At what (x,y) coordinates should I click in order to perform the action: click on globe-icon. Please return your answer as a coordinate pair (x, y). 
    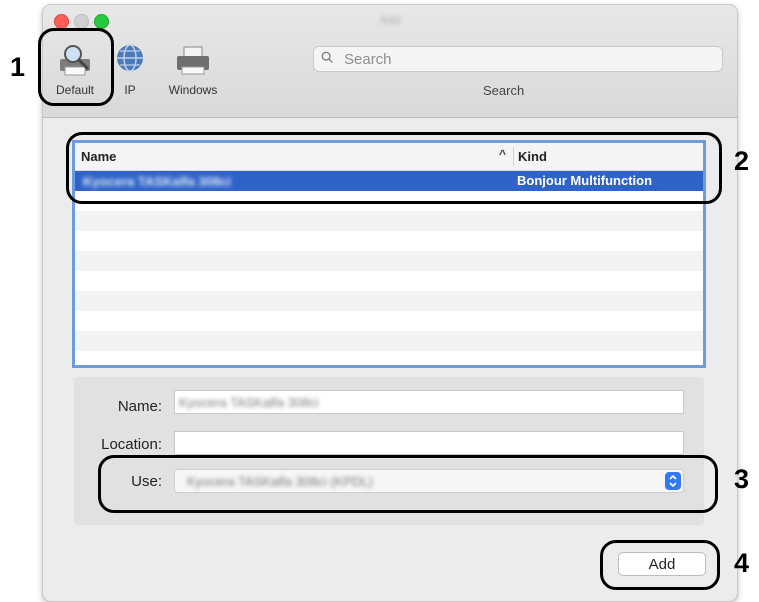
    Looking at the image, I should click on (130, 61).